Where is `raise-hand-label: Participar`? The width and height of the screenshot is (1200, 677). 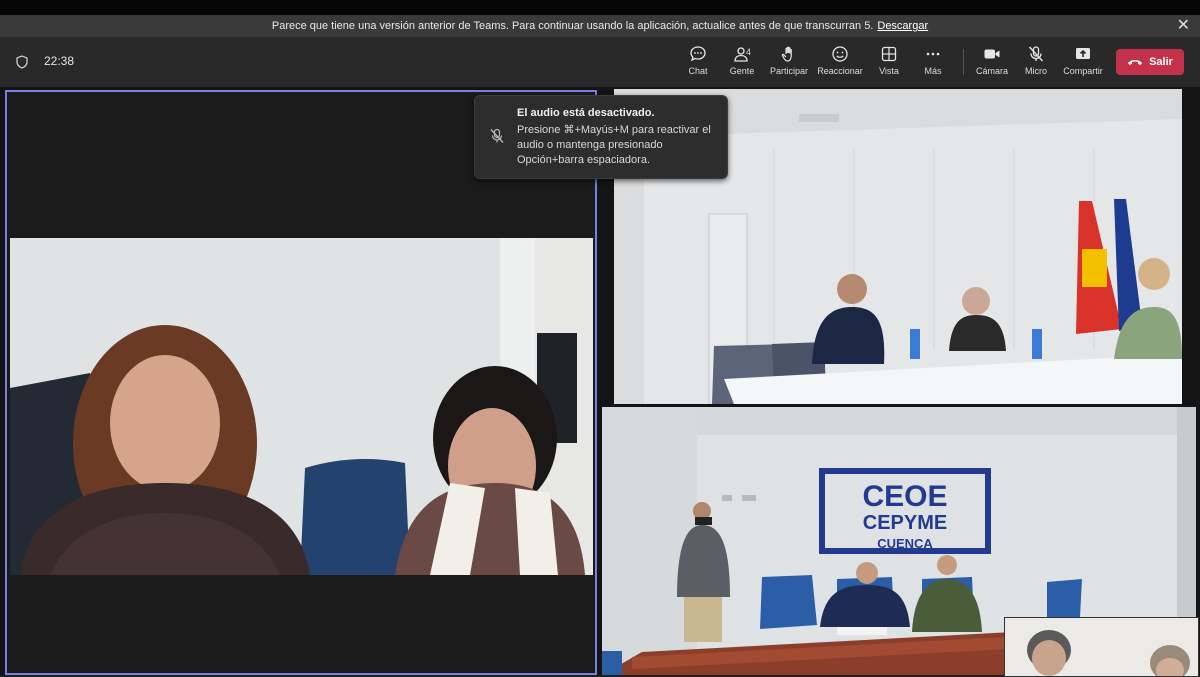
raise-hand-label: Participar is located at coordinates (788, 71).